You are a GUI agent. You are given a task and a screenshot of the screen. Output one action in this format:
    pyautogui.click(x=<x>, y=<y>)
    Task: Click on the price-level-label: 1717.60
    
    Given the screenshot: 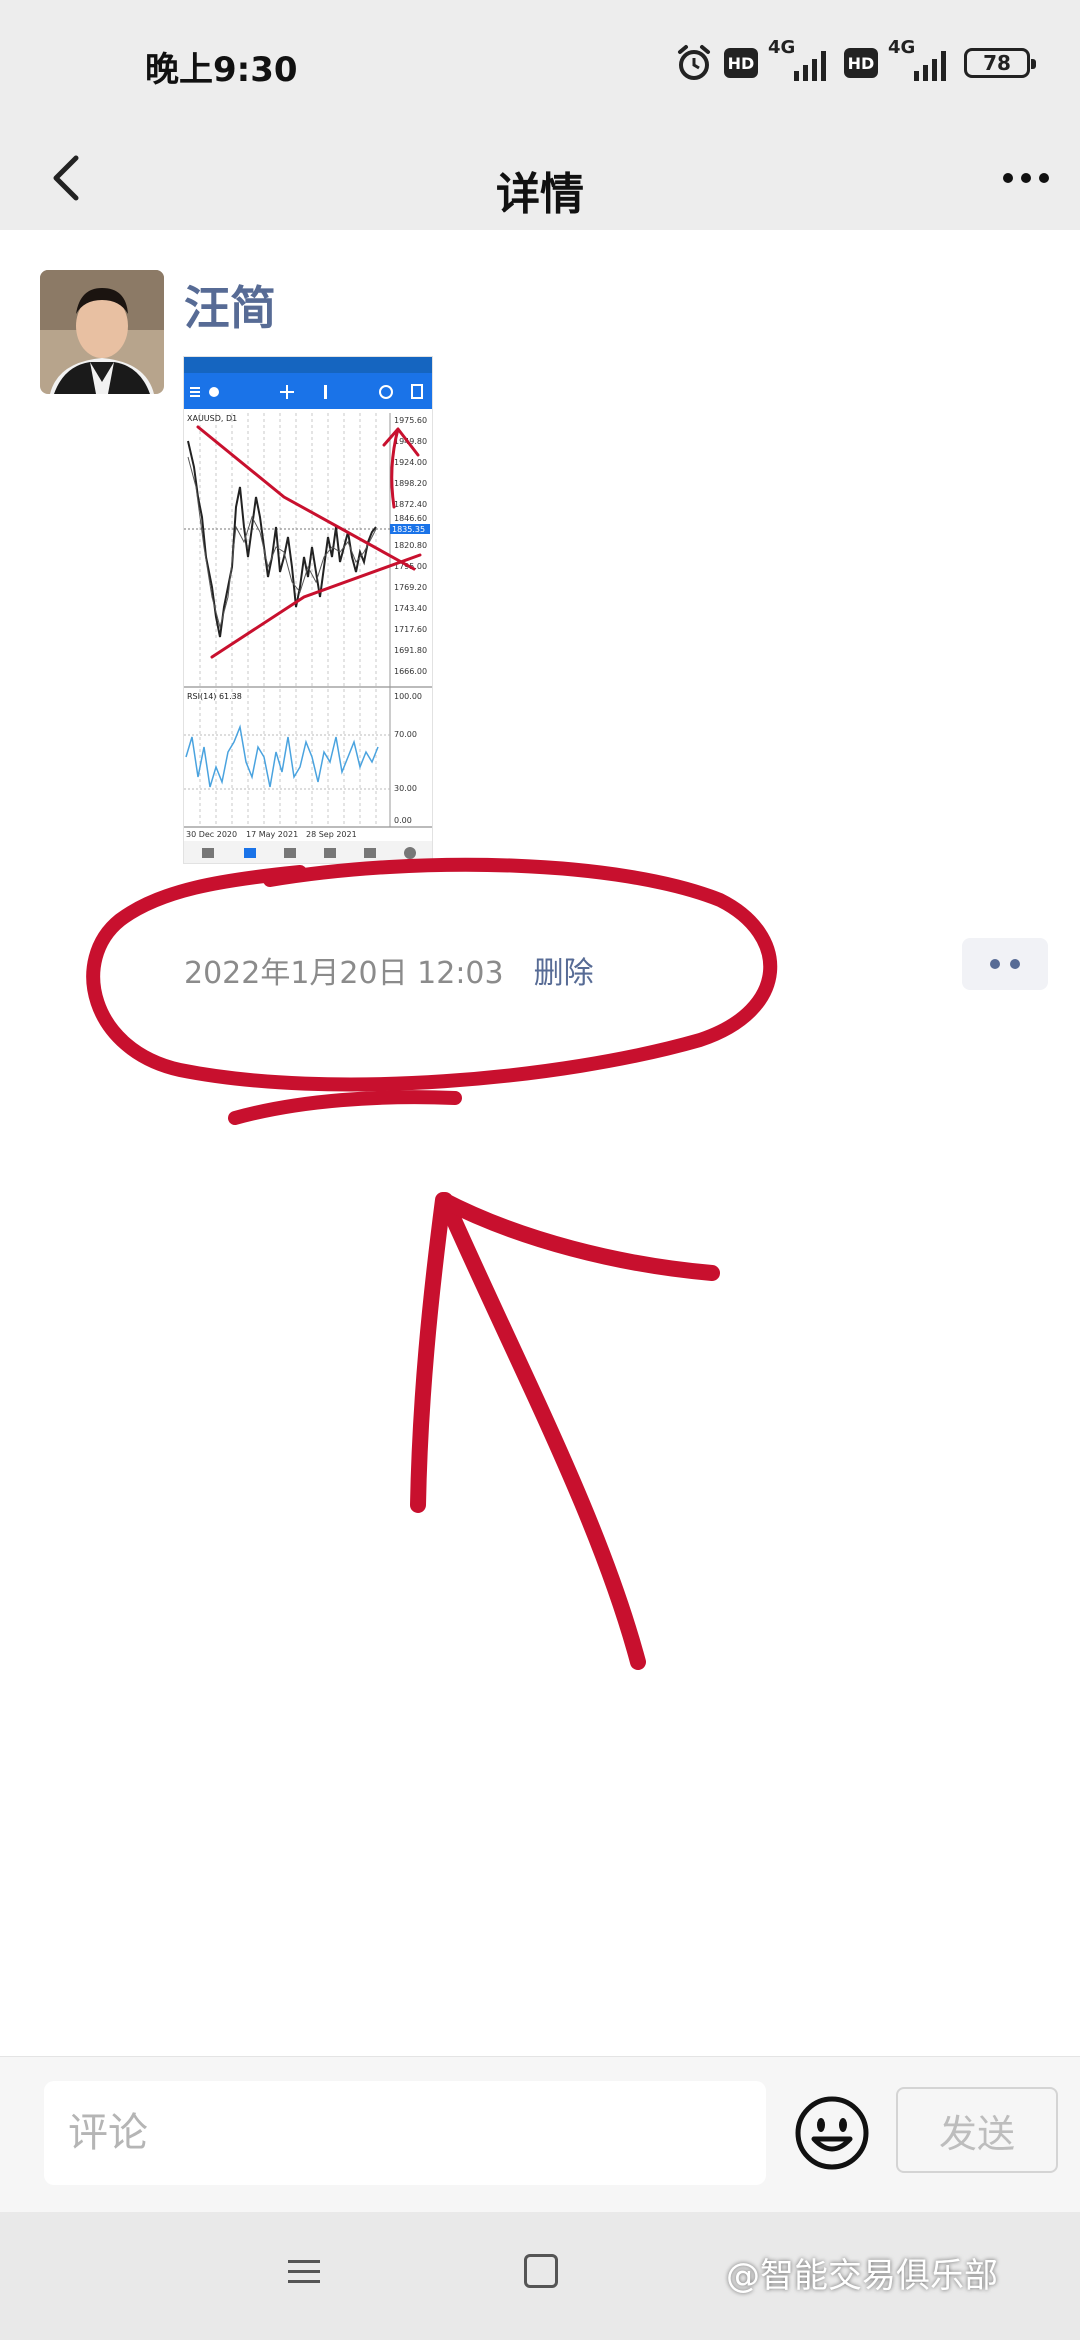 What is the action you would take?
    pyautogui.click(x=410, y=629)
    